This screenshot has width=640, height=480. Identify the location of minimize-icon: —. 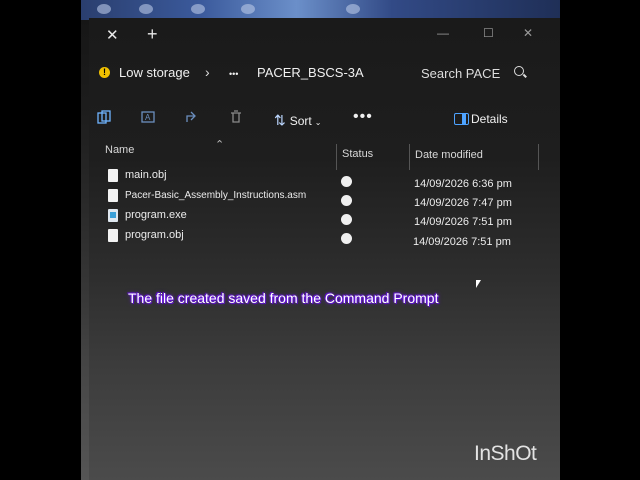
(443, 33).